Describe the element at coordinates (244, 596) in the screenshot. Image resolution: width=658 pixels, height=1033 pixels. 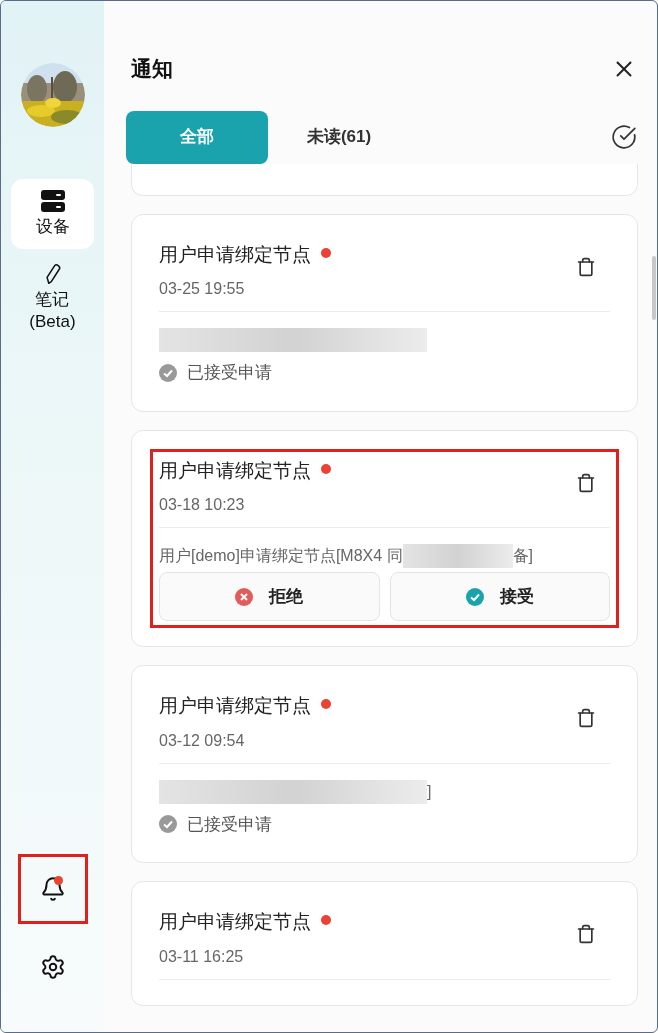
I see `close-icon` at that location.